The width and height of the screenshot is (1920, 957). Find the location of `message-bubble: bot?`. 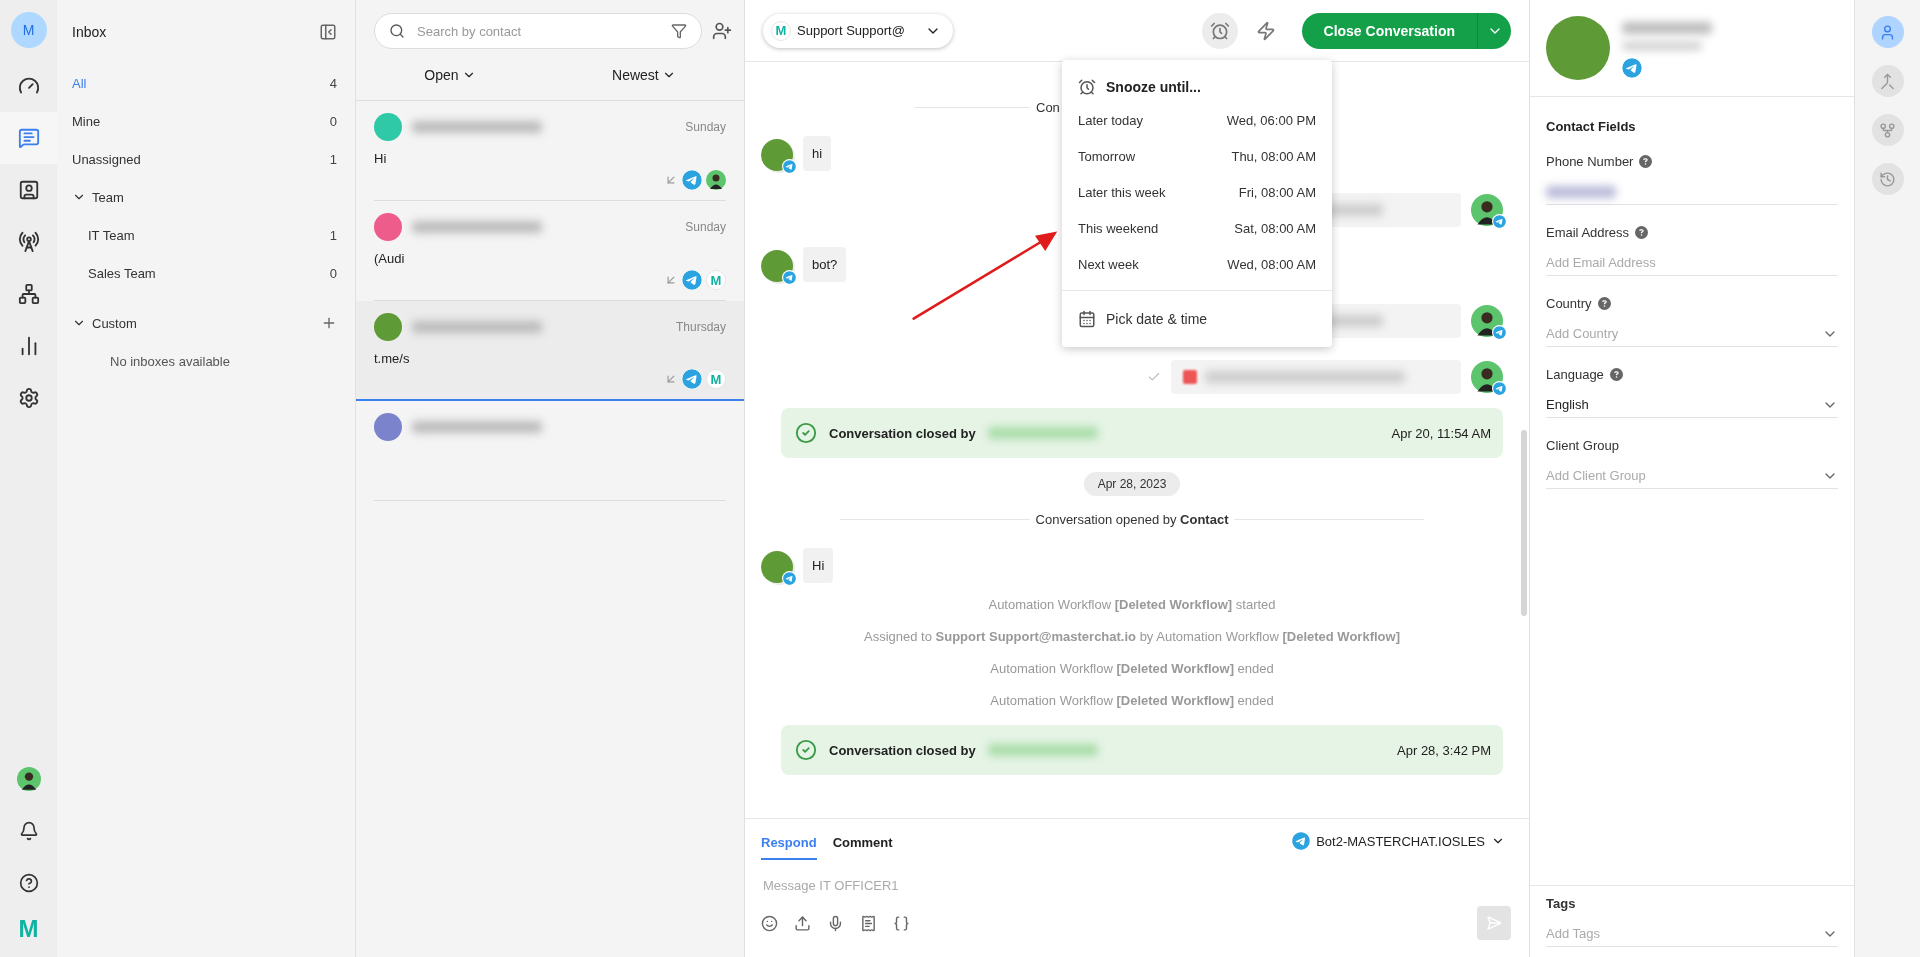

message-bubble: bot? is located at coordinates (825, 264).